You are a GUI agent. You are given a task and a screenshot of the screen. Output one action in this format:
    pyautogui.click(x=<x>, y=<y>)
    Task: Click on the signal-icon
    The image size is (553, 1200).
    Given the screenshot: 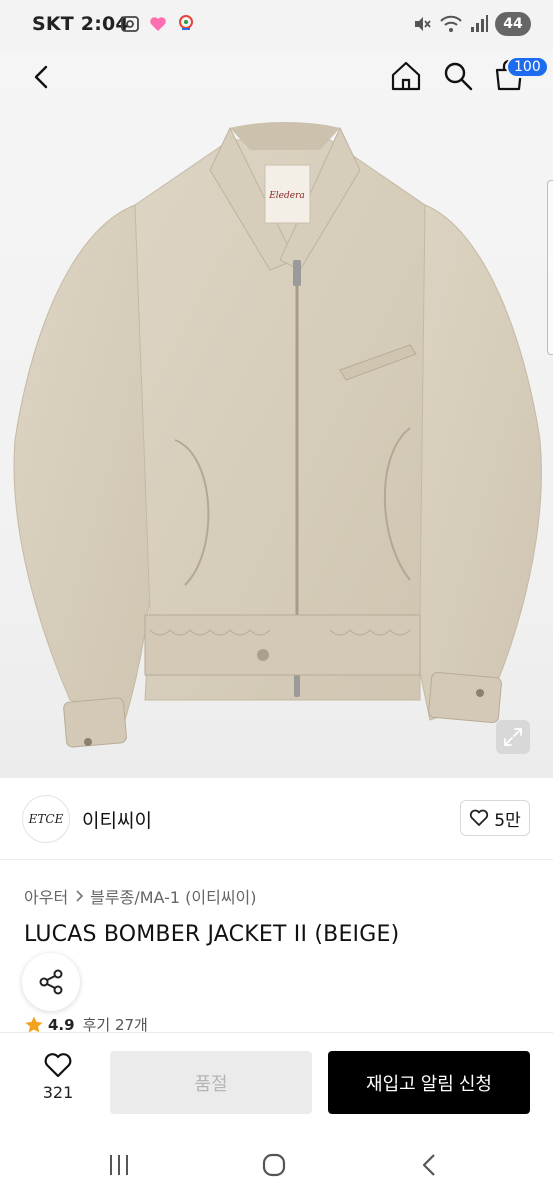 What is the action you would take?
    pyautogui.click(x=479, y=23)
    